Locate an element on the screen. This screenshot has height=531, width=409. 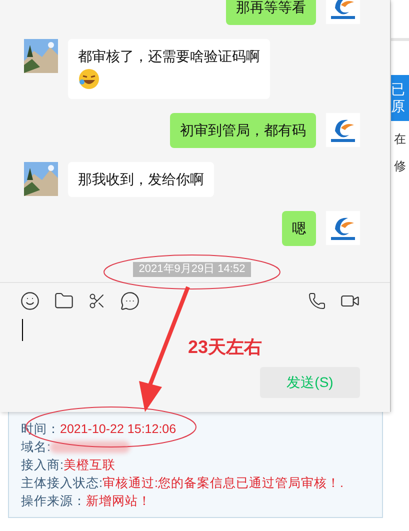
message-bubble: 那再等等看 is located at coordinates (271, 12).